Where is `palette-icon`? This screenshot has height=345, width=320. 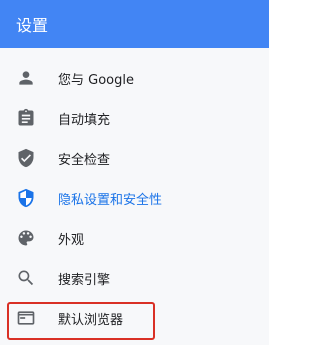 palette-icon is located at coordinates (26, 238).